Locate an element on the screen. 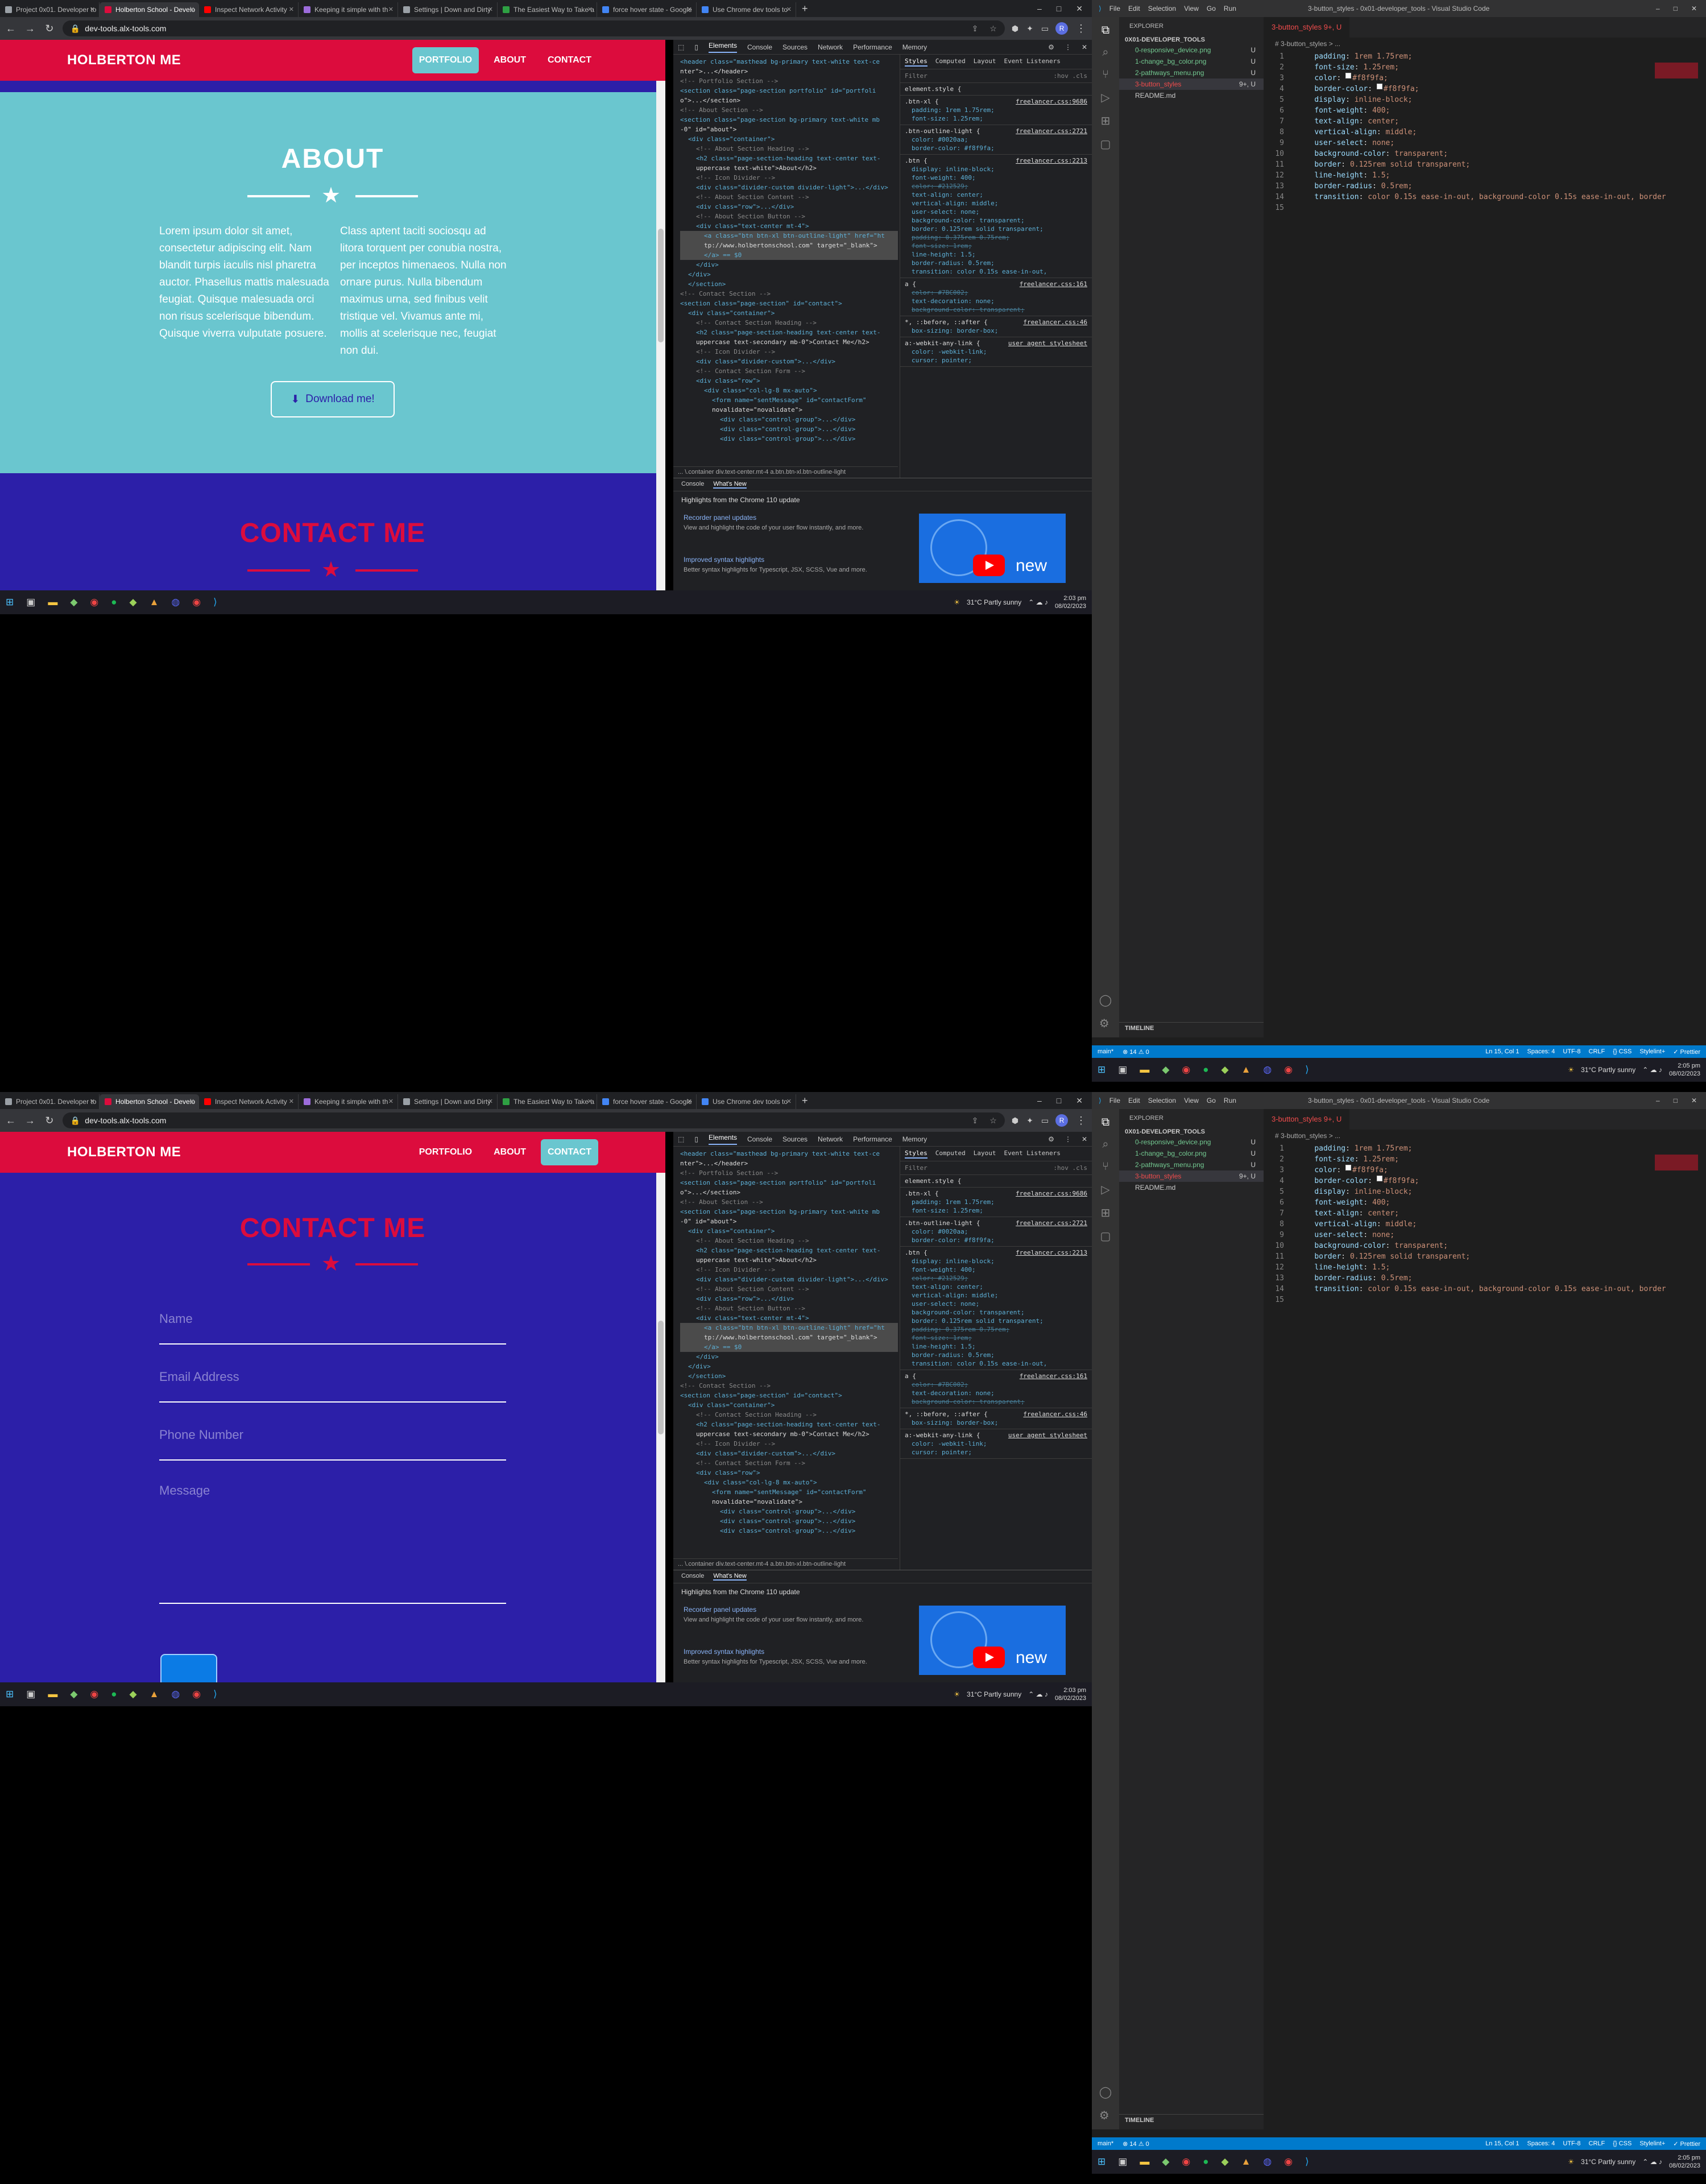  dom-node: -0" id="about"> is located at coordinates (789, 129).